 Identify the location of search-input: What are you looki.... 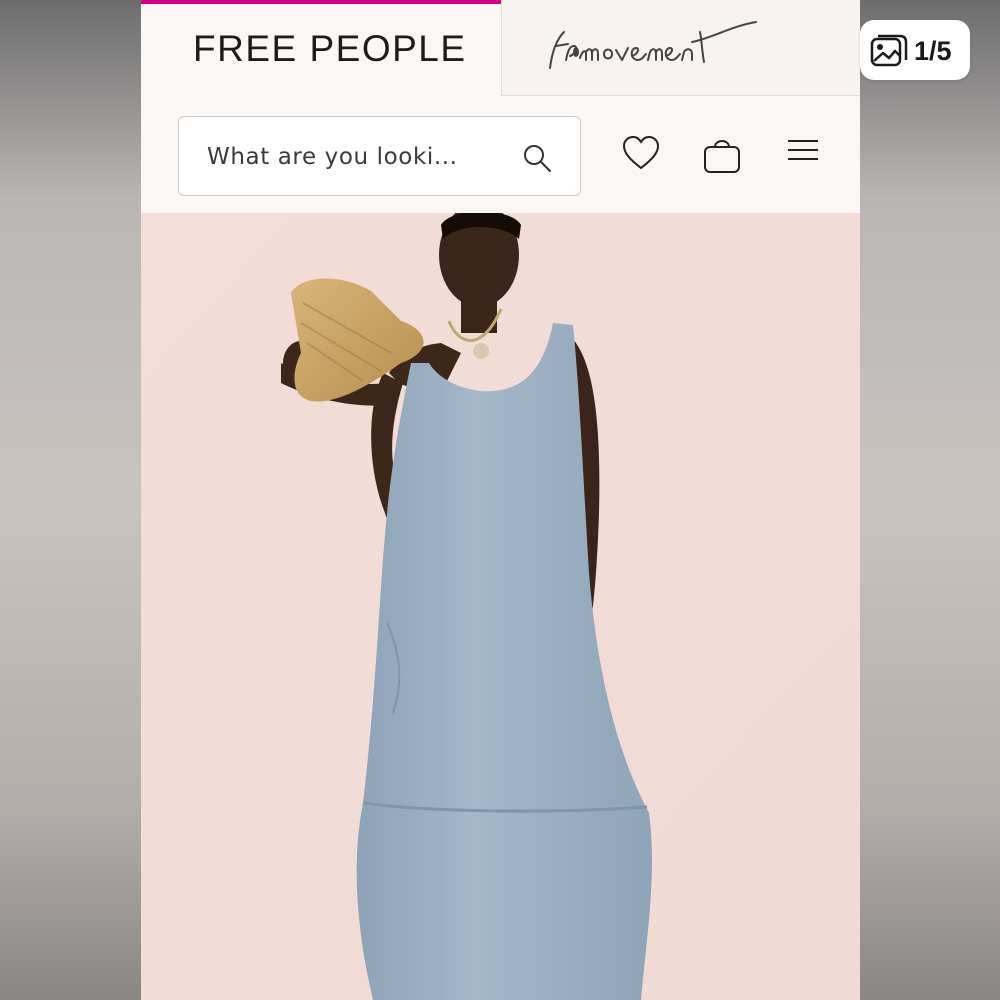
(379, 156).